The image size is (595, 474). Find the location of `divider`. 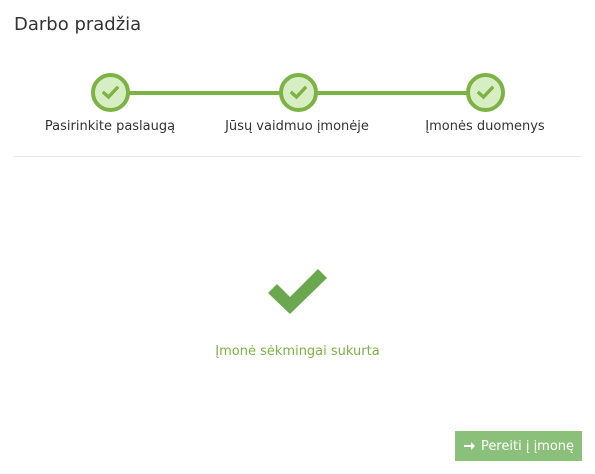

divider is located at coordinates (297, 156).